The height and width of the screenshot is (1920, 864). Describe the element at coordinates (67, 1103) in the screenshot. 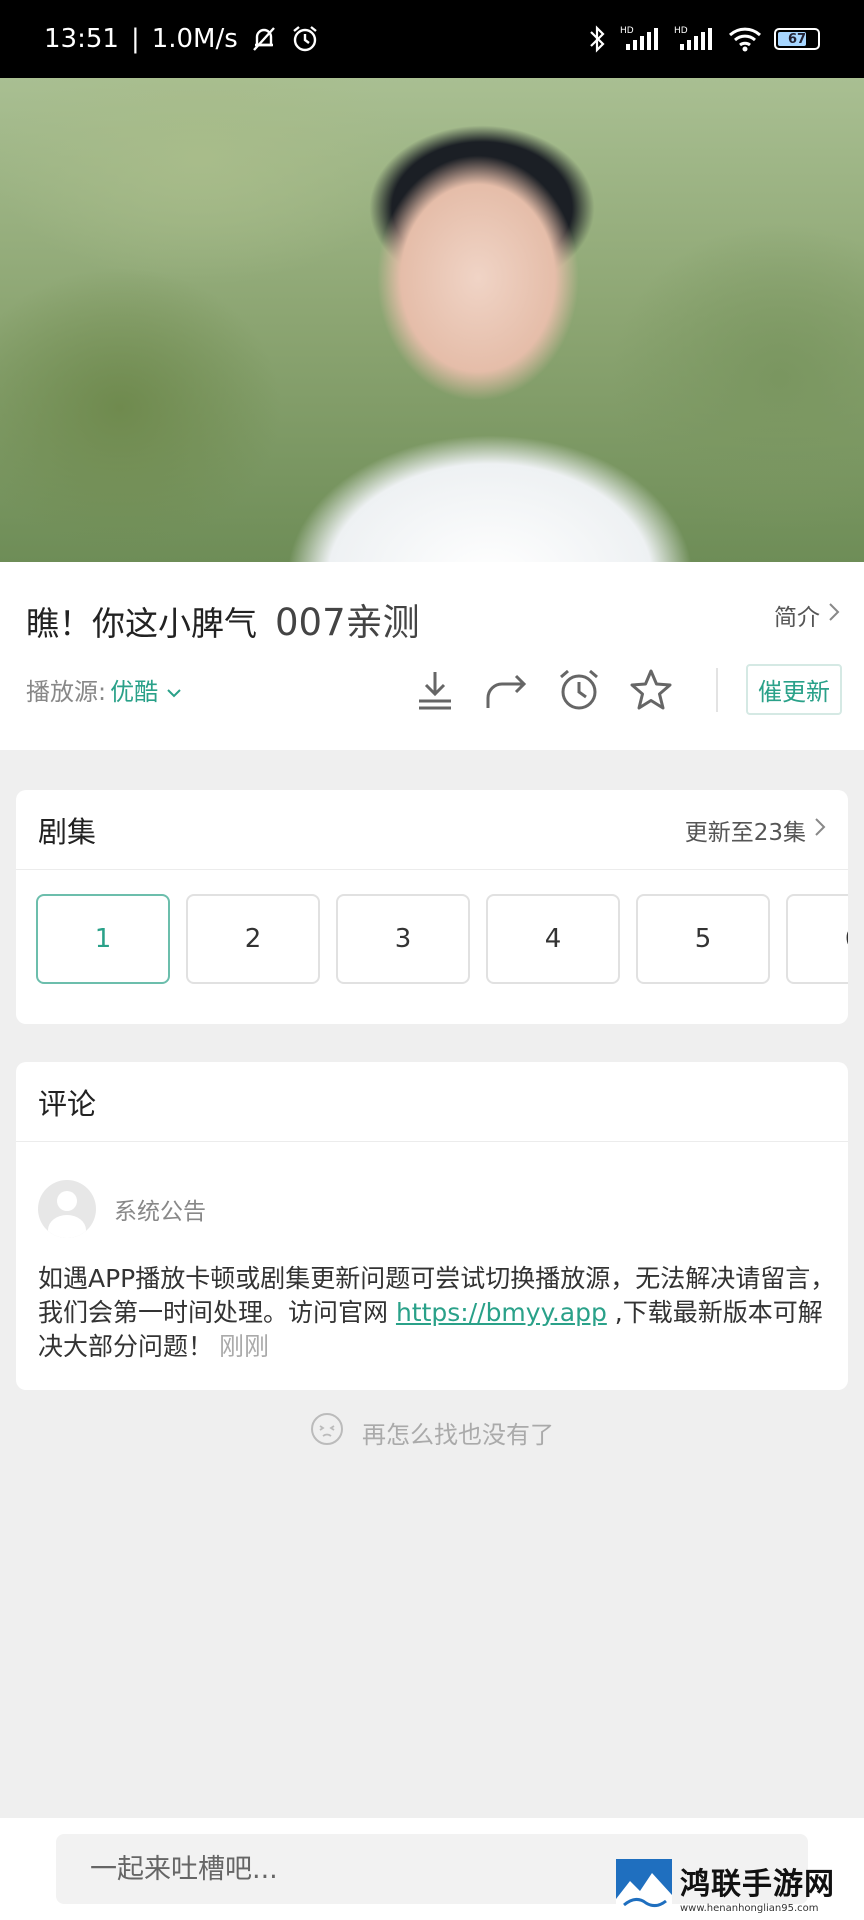

I see `comments-title: 评论` at that location.